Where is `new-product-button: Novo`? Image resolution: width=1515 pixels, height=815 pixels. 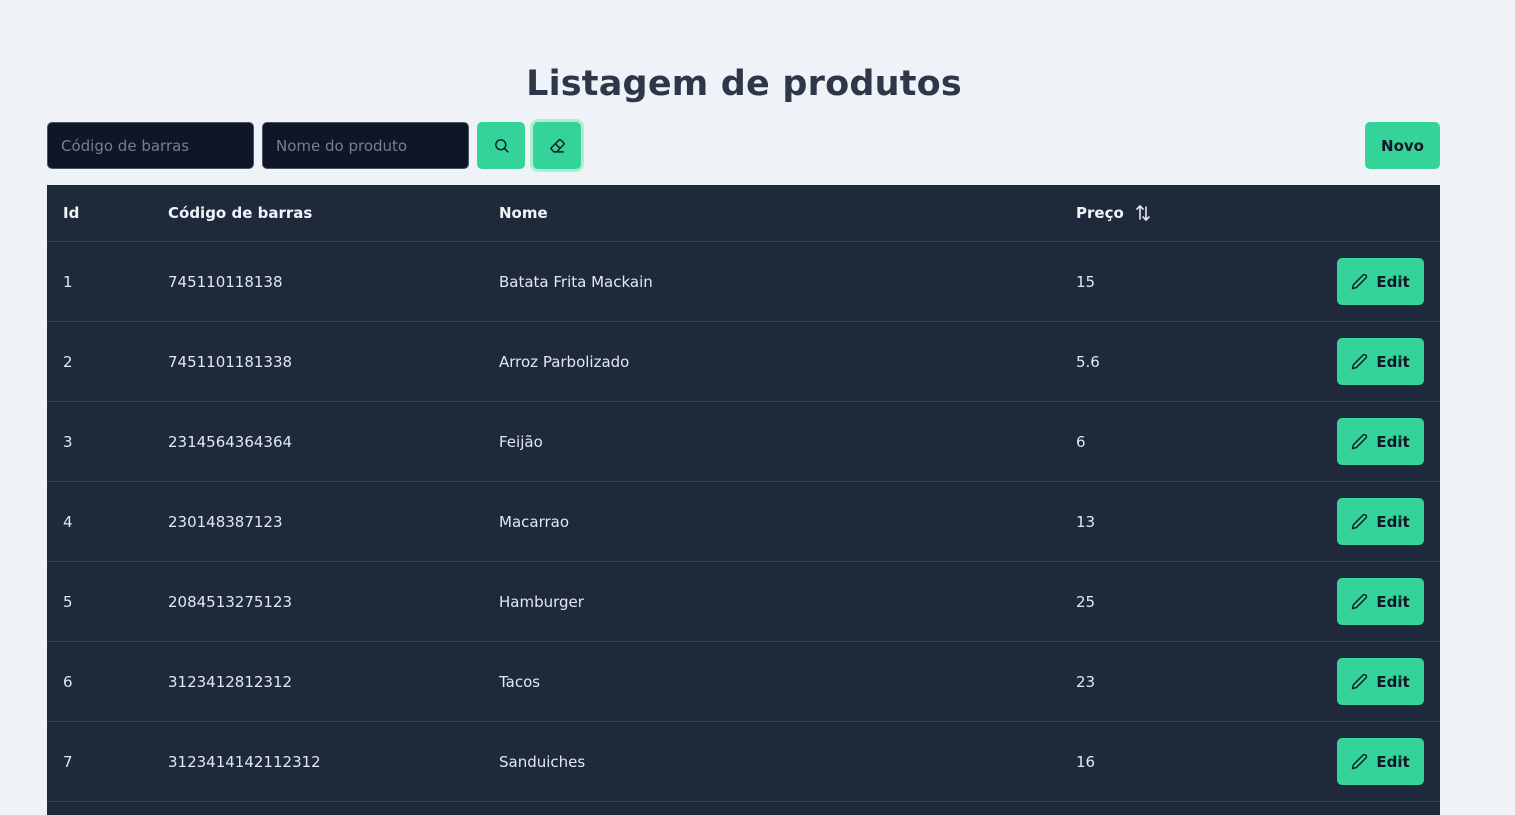
new-product-button: Novo is located at coordinates (1402, 145).